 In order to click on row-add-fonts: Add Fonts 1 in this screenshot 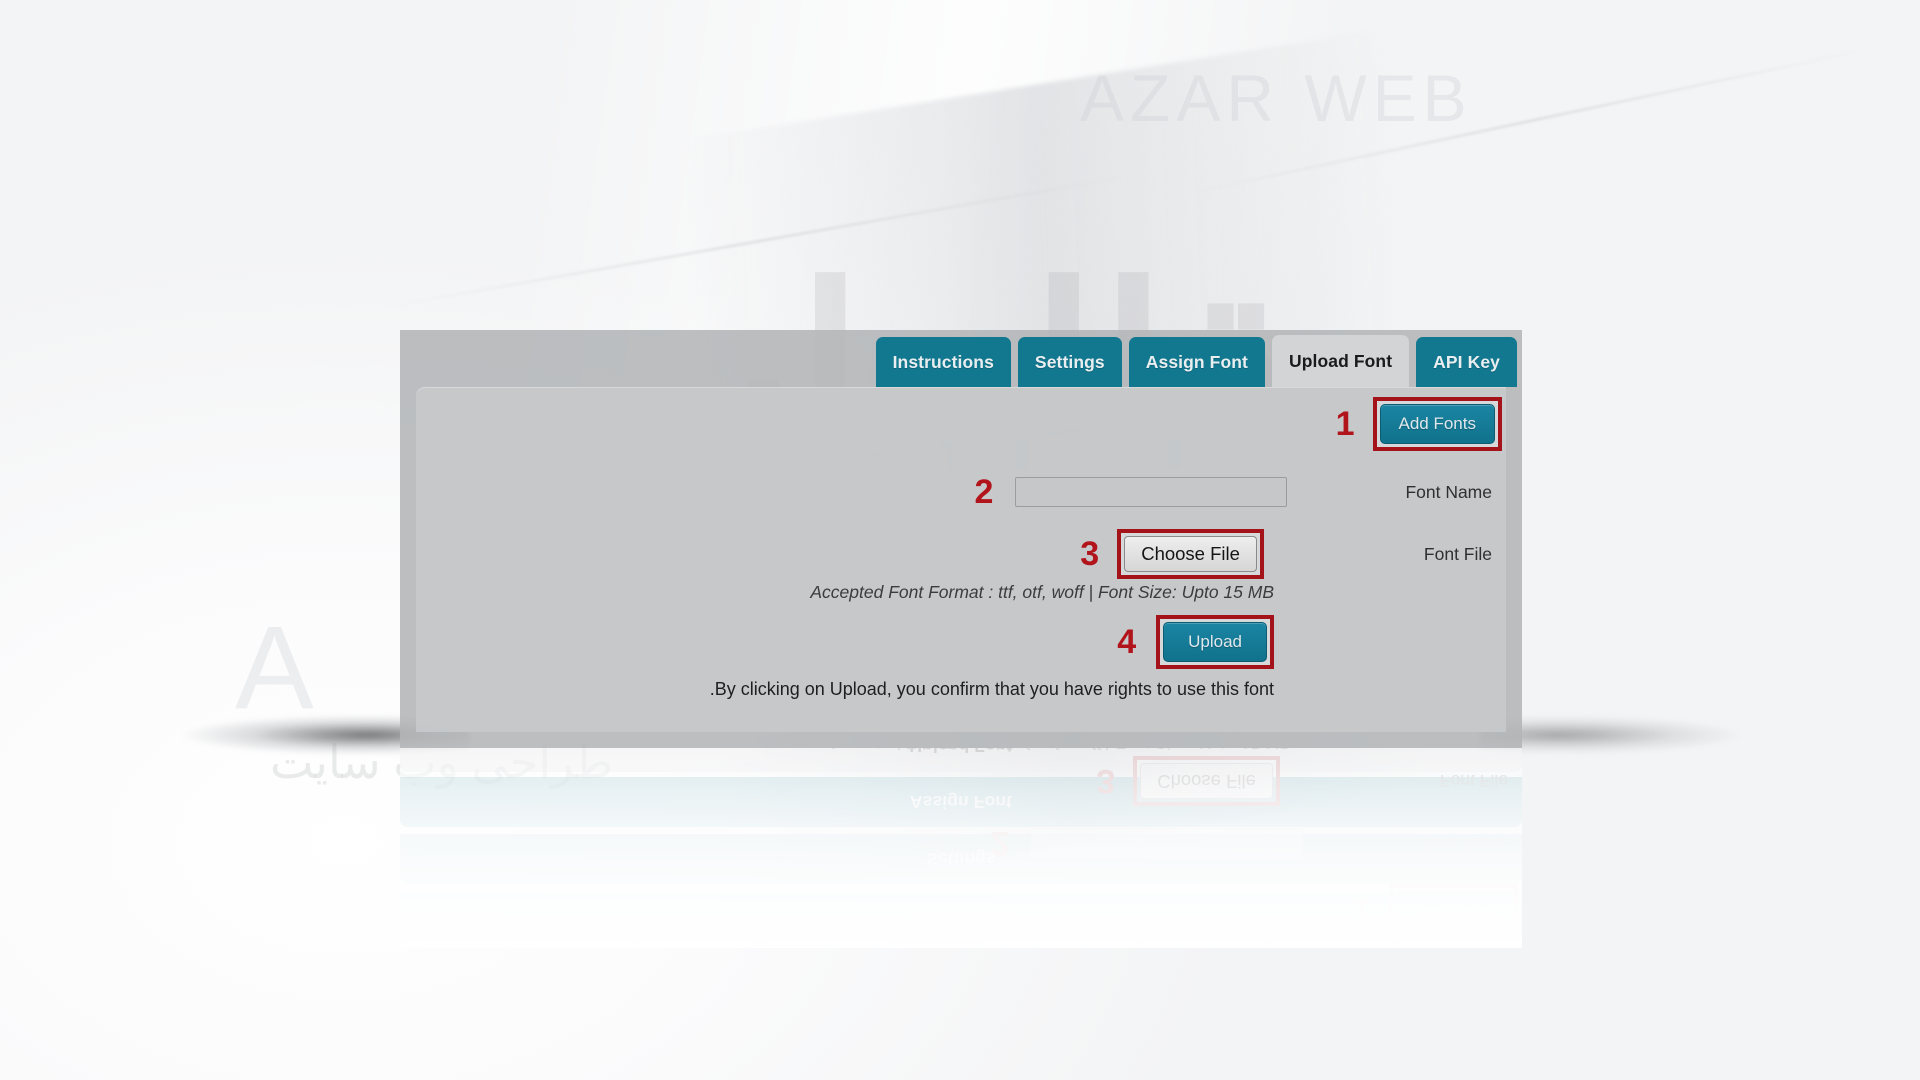, I will do `click(1419, 424)`.